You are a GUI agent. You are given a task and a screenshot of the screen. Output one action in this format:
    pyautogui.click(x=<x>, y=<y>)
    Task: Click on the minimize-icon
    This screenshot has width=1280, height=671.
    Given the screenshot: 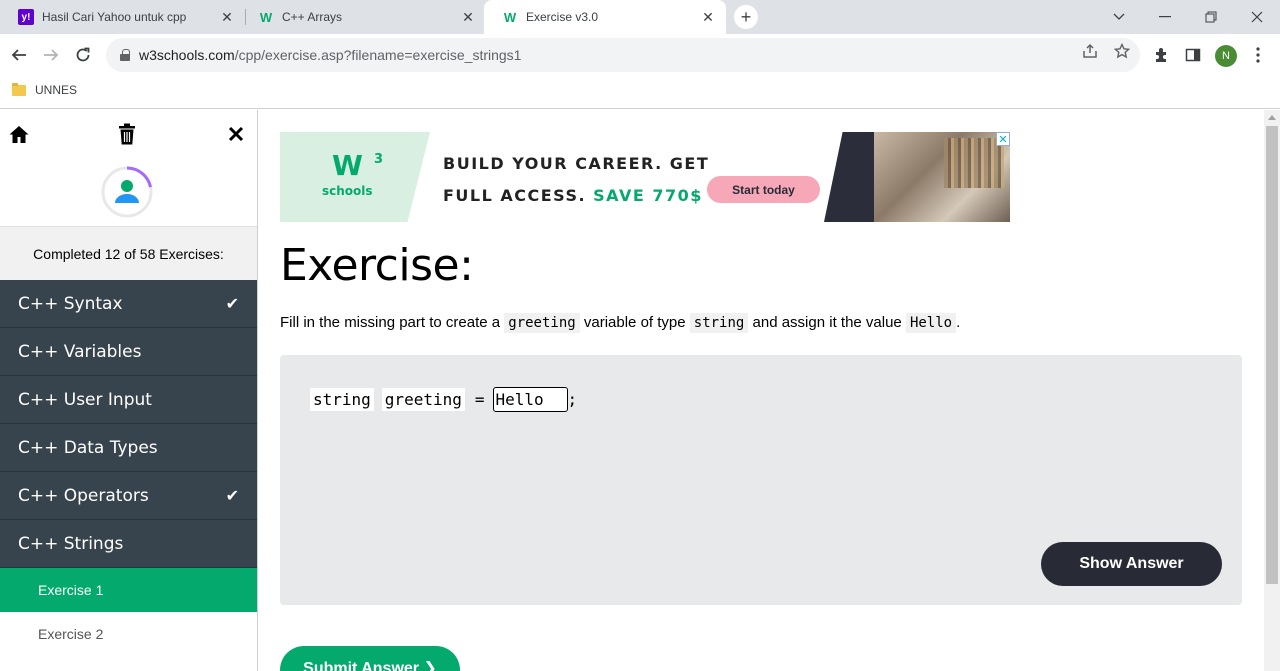 What is the action you would take?
    pyautogui.click(x=1165, y=17)
    